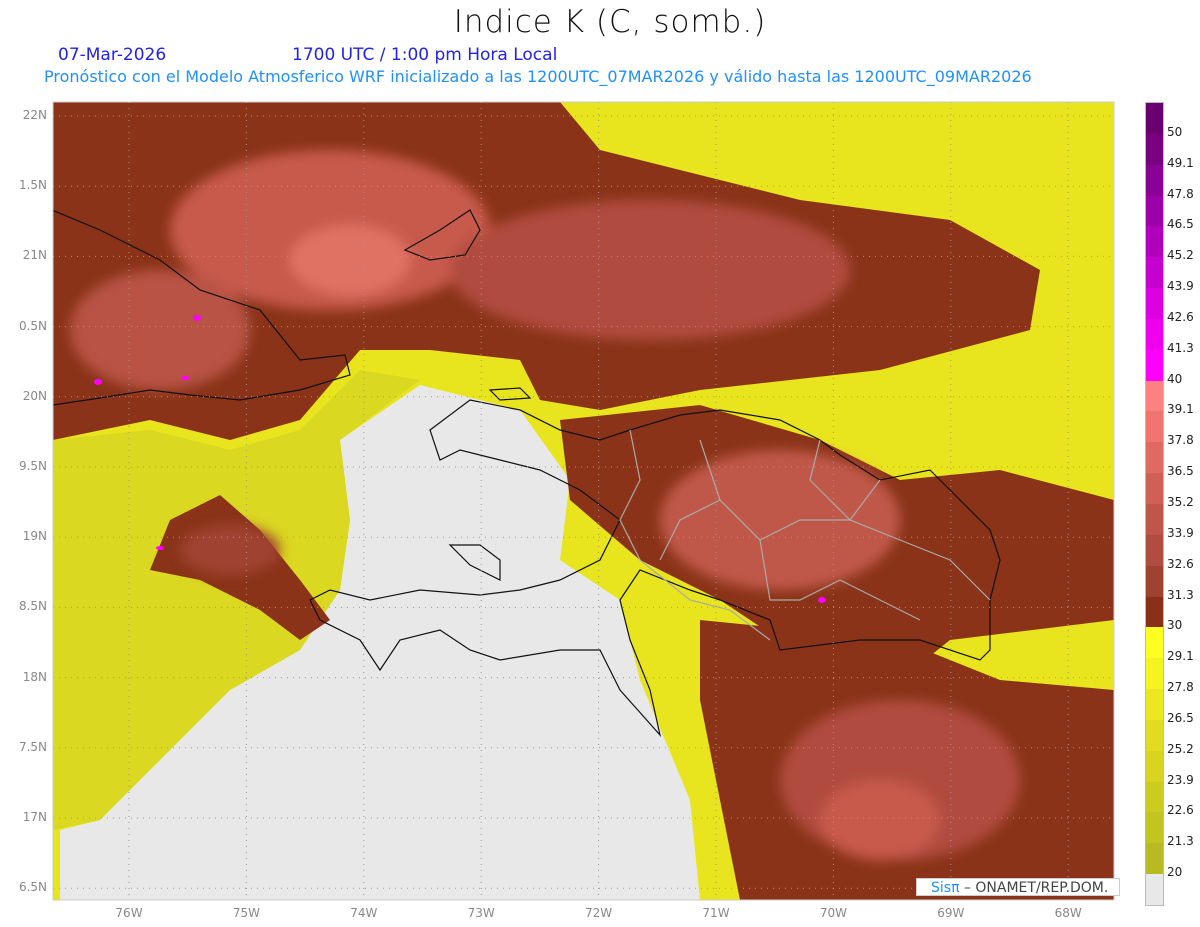  I want to click on colorbar-label: 49.1, so click(1180, 162).